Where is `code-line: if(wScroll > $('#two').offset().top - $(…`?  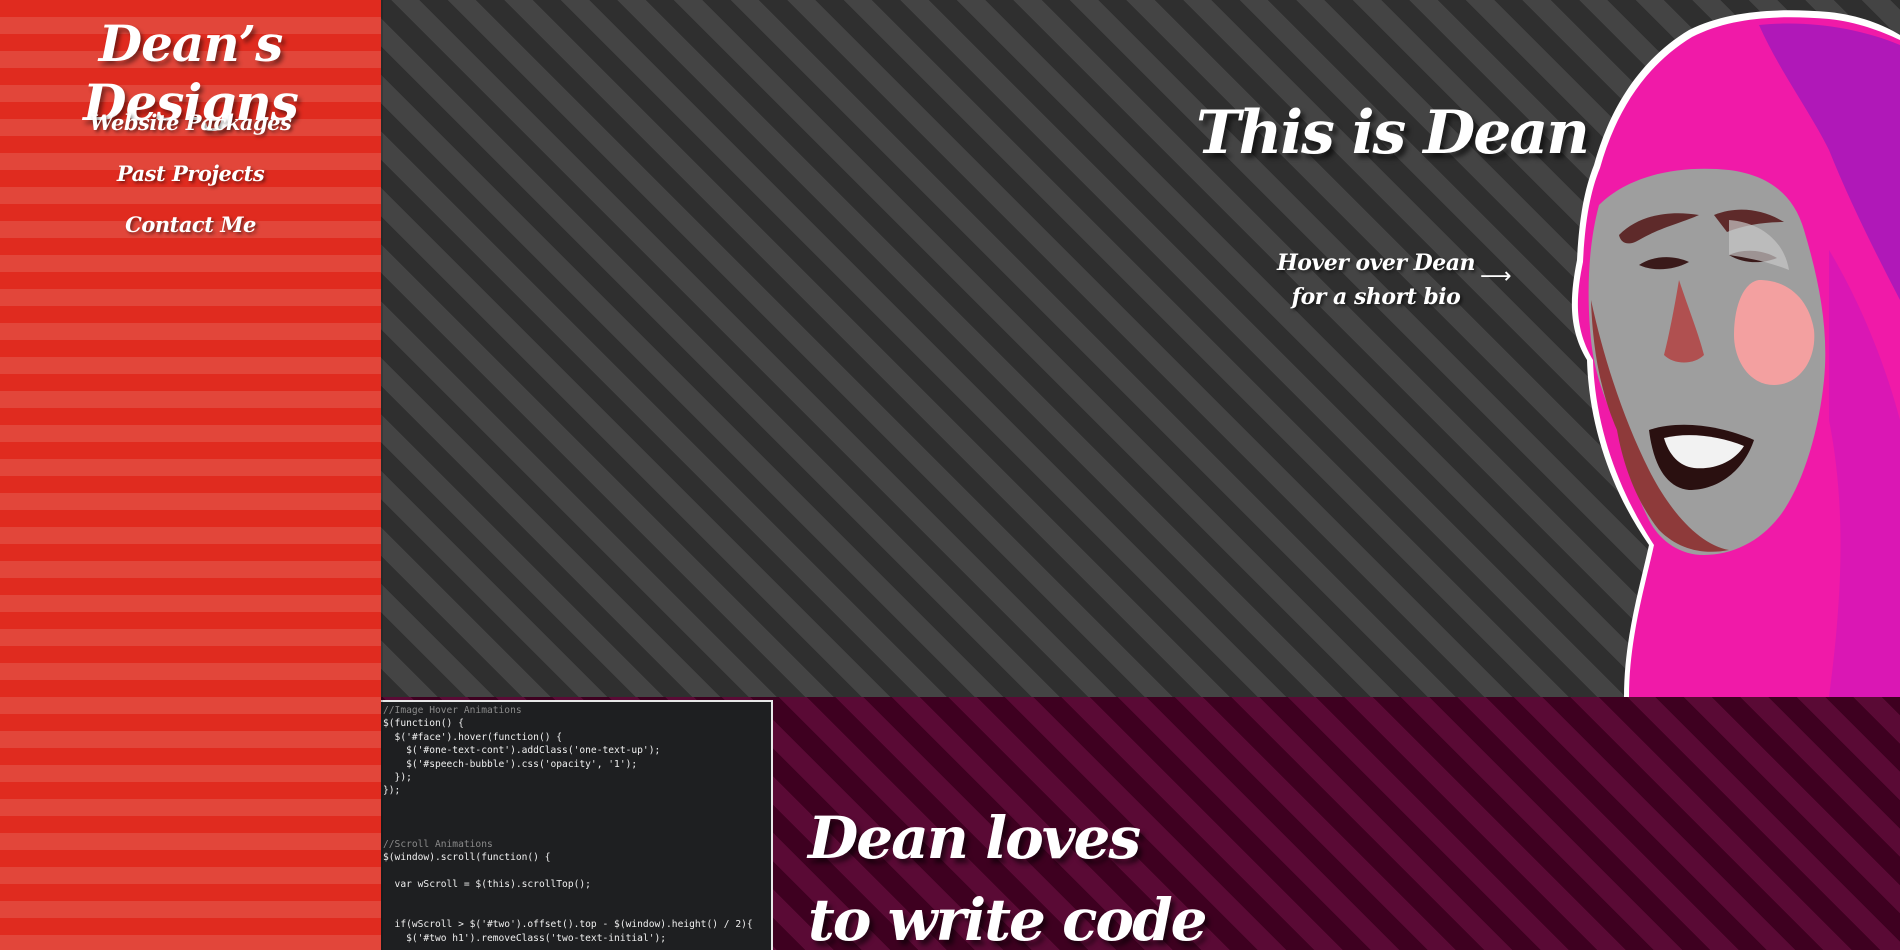 code-line: if(wScroll > $('#two').offset().top - $(… is located at coordinates (568, 925).